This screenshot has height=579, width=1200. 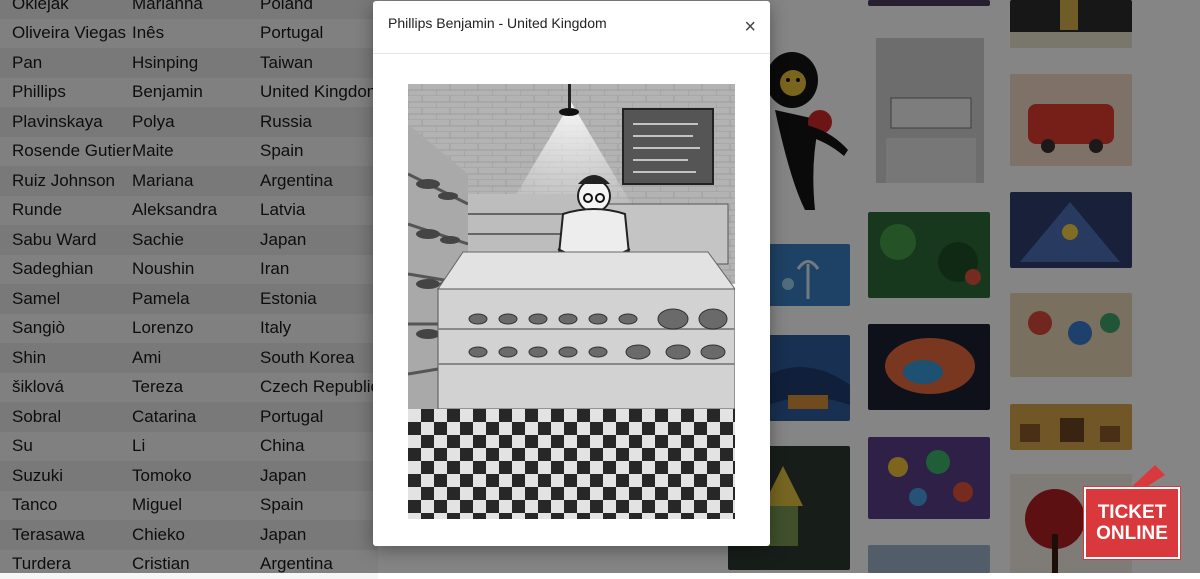 What do you see at coordinates (497, 23) in the screenshot?
I see `modal-title: Phillips Benjamin - United Kingdom` at bounding box center [497, 23].